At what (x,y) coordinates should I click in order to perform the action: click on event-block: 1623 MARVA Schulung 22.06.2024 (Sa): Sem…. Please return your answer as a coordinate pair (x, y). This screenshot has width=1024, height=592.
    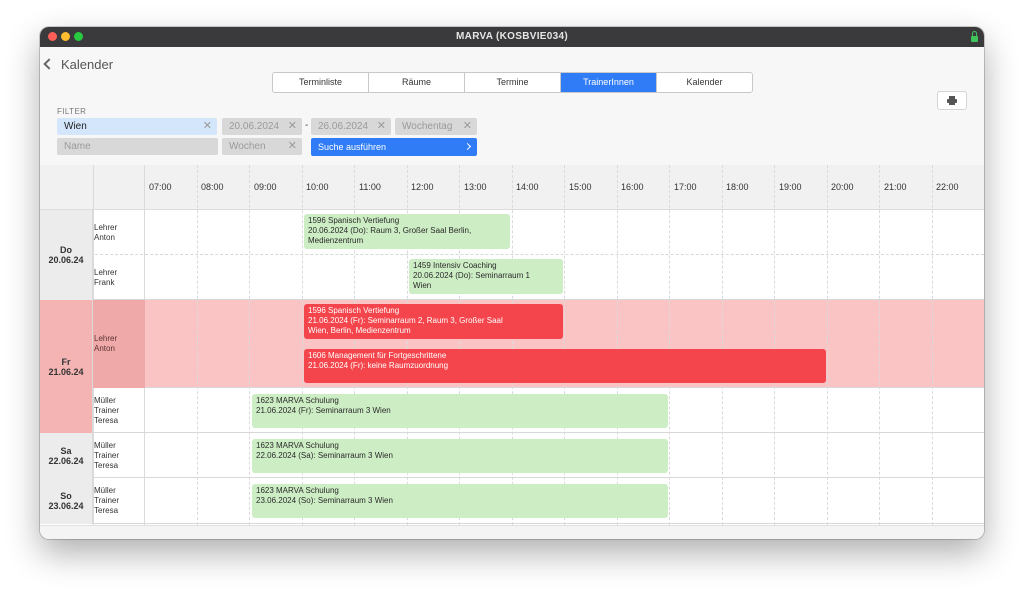
    Looking at the image, I should click on (460, 456).